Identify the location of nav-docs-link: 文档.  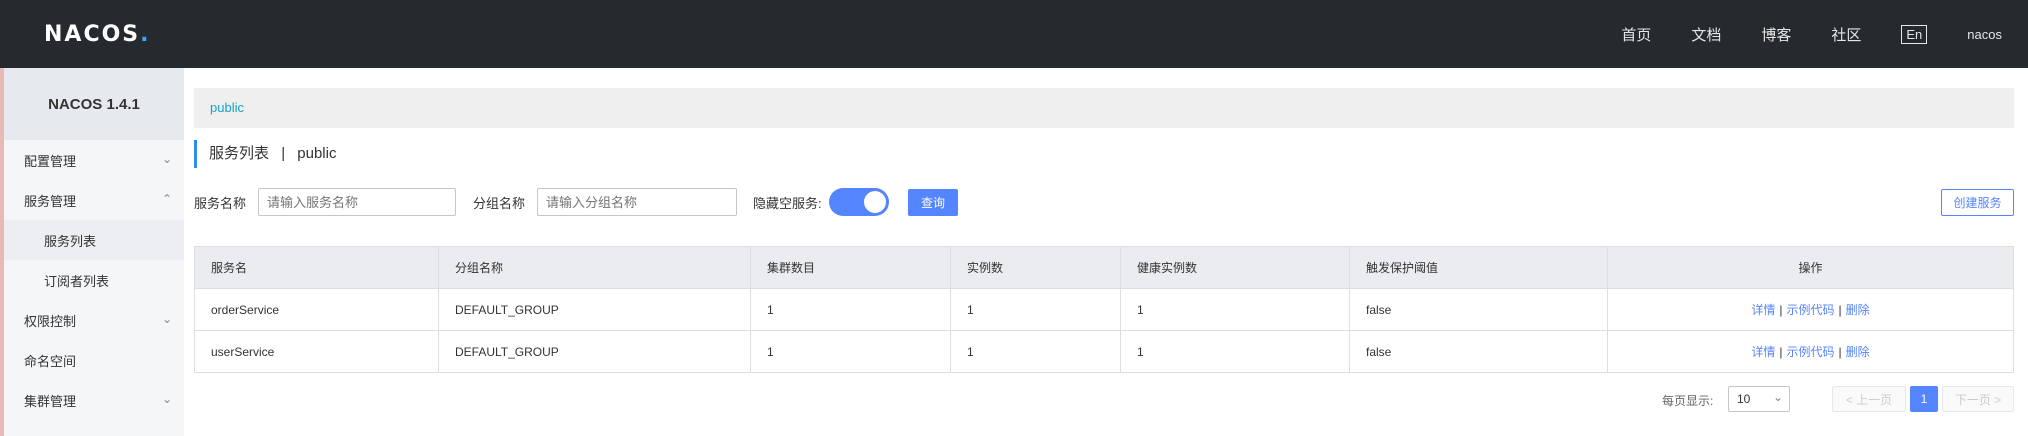
(1706, 34).